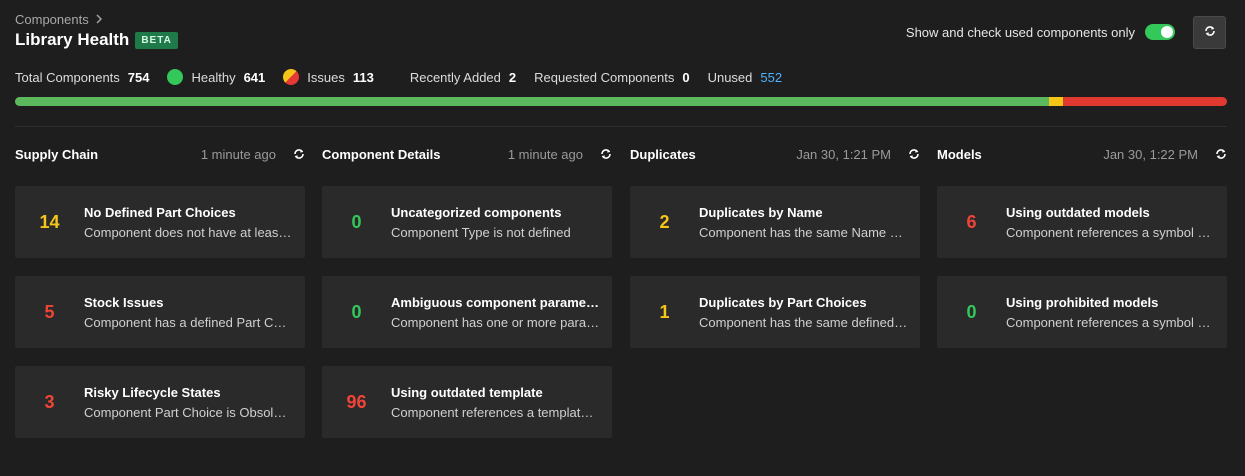 This screenshot has height=476, width=1245. What do you see at coordinates (356, 401) in the screenshot?
I see `issue-count: 96` at bounding box center [356, 401].